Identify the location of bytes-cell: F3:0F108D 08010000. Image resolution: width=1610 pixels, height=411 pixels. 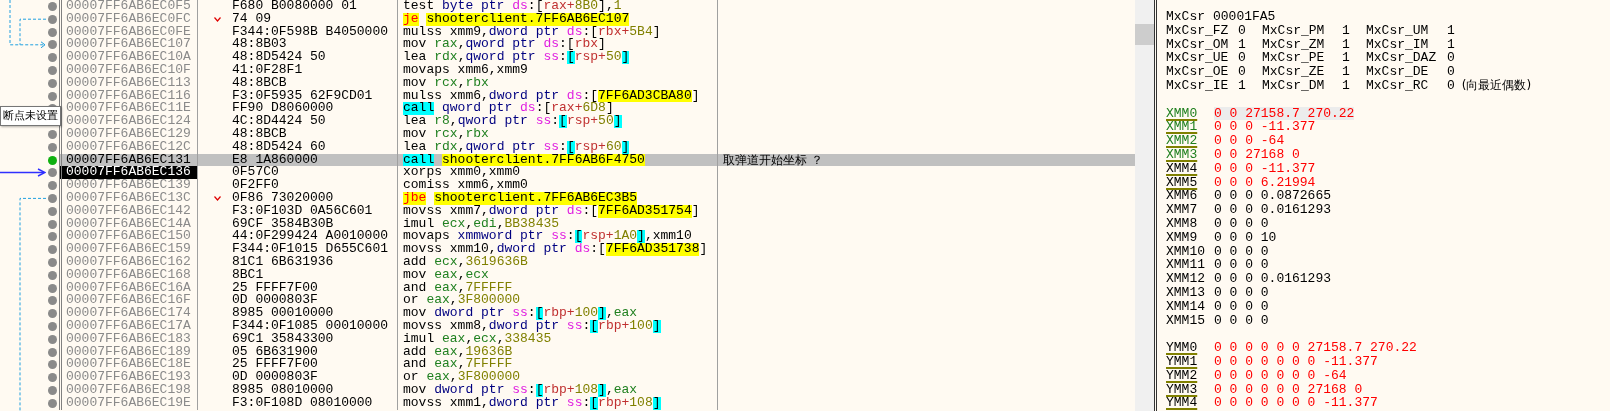
(302, 402).